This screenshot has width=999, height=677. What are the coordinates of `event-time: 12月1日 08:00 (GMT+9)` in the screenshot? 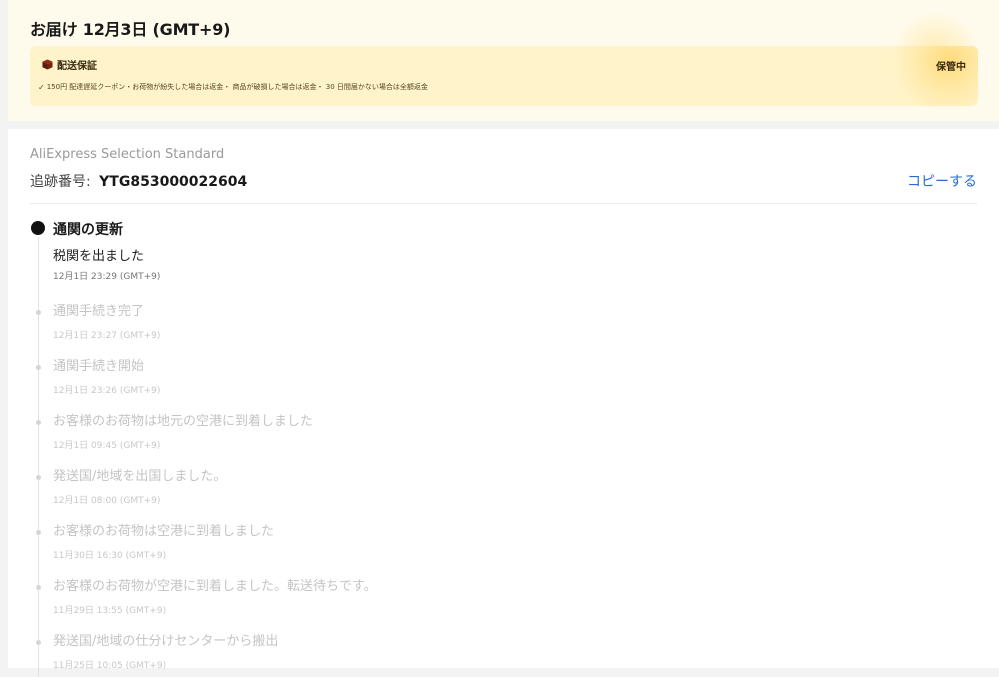 It's located at (107, 501).